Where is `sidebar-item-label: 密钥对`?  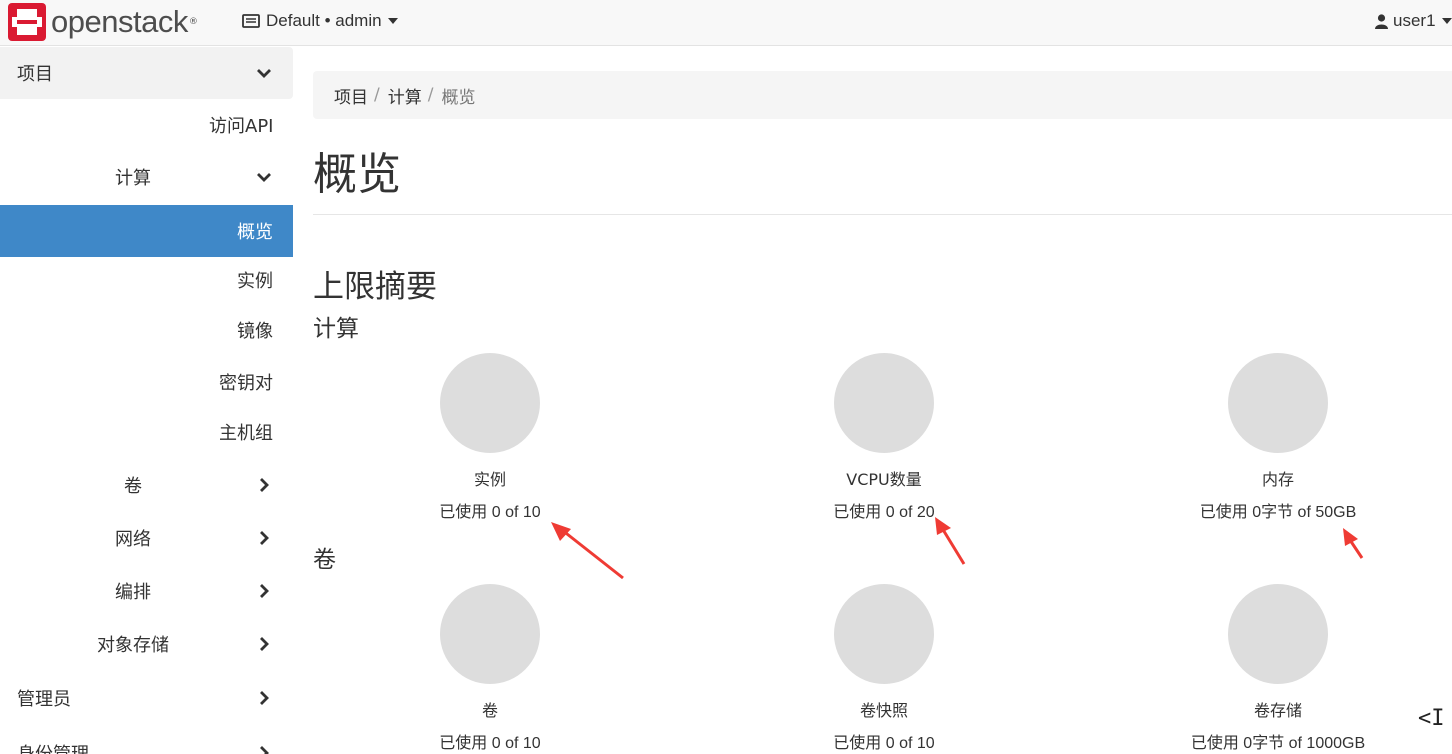 sidebar-item-label: 密钥对 is located at coordinates (246, 383).